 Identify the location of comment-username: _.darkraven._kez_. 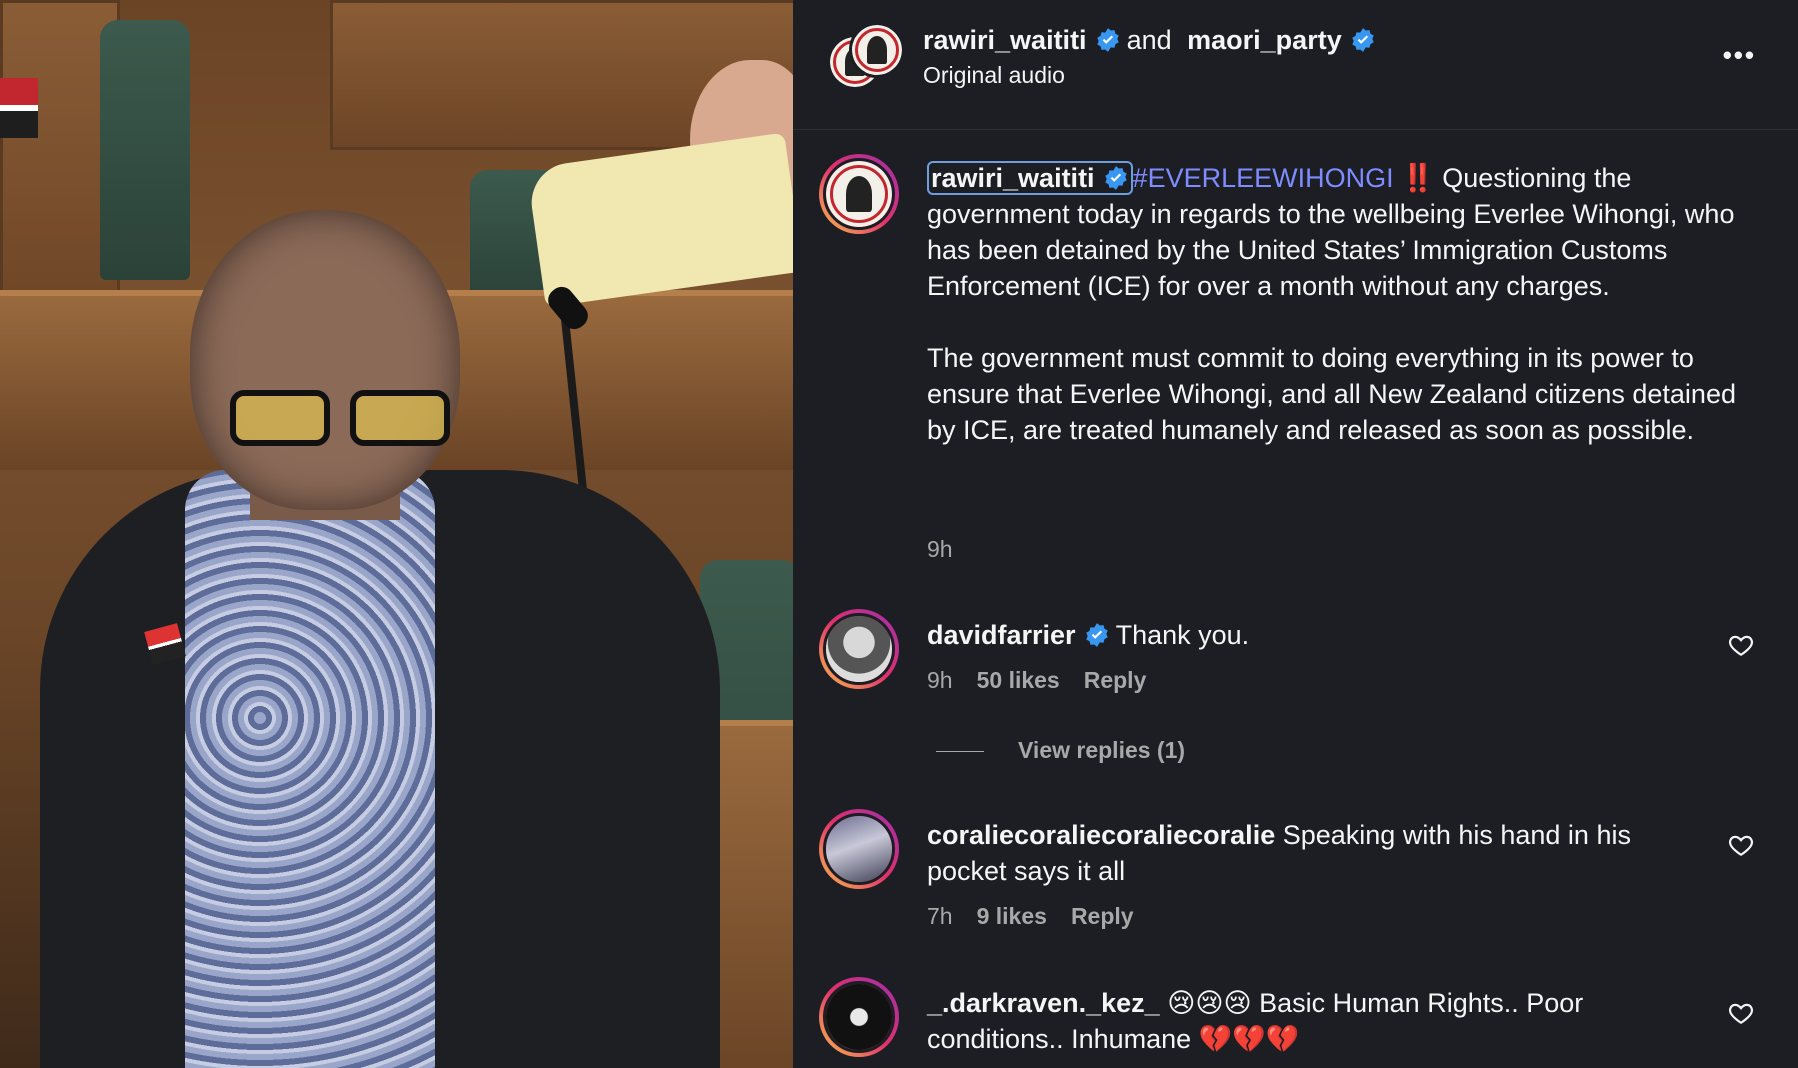
(1043, 1003).